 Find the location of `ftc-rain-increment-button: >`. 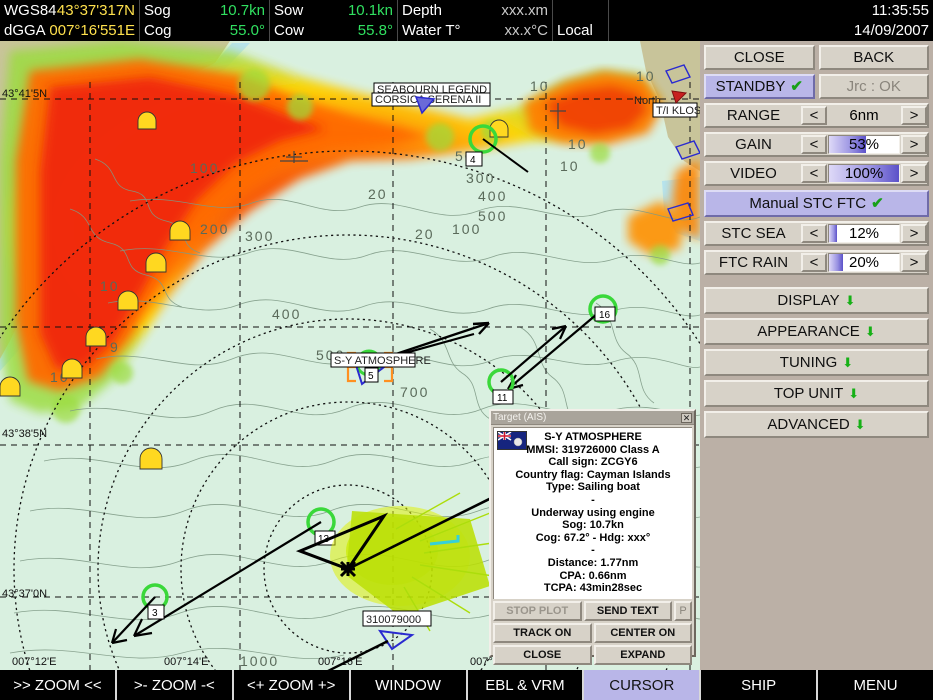

ftc-rain-increment-button: > is located at coordinates (914, 262).